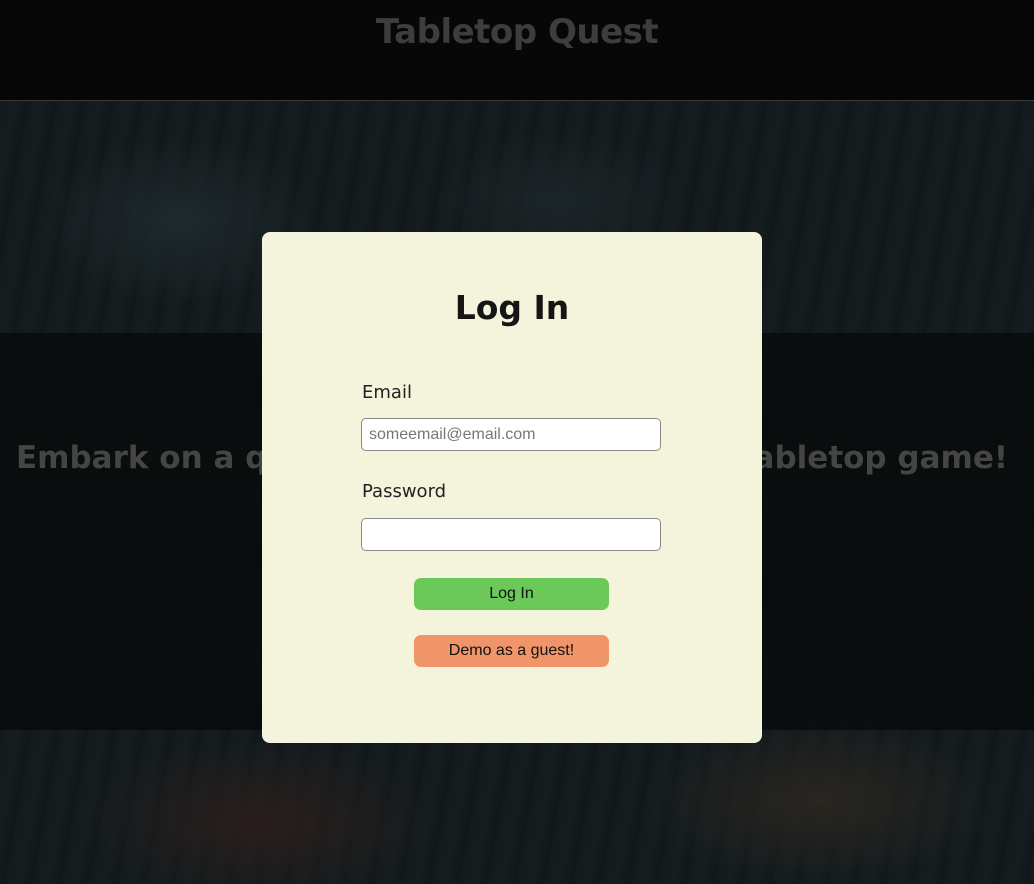 Image resolution: width=1034 pixels, height=884 pixels. I want to click on site-header: Tabletop Quest, so click(517, 50).